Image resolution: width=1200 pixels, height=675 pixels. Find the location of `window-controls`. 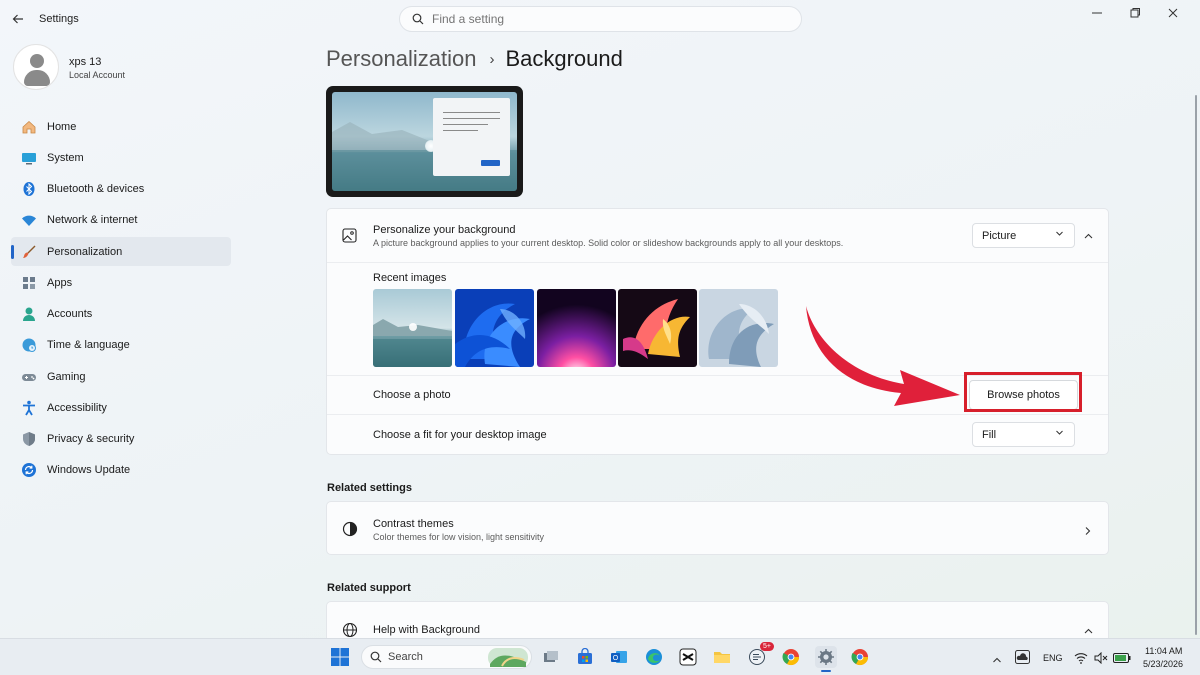

window-controls is located at coordinates (1135, 13).